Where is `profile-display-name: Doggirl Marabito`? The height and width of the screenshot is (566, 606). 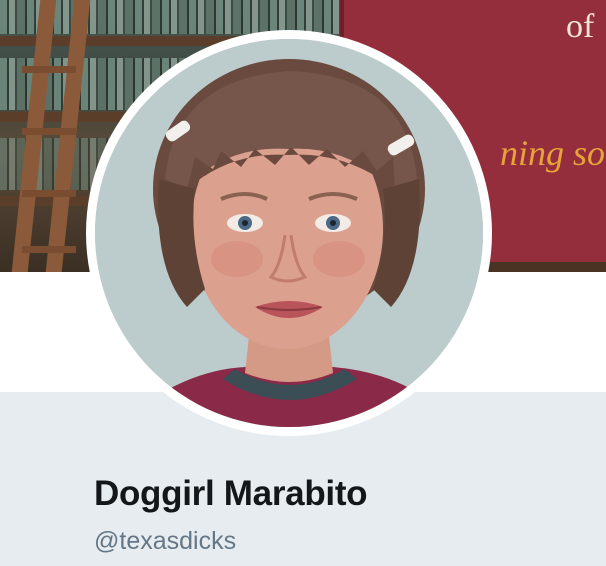
profile-display-name: Doggirl Marabito is located at coordinates (231, 494).